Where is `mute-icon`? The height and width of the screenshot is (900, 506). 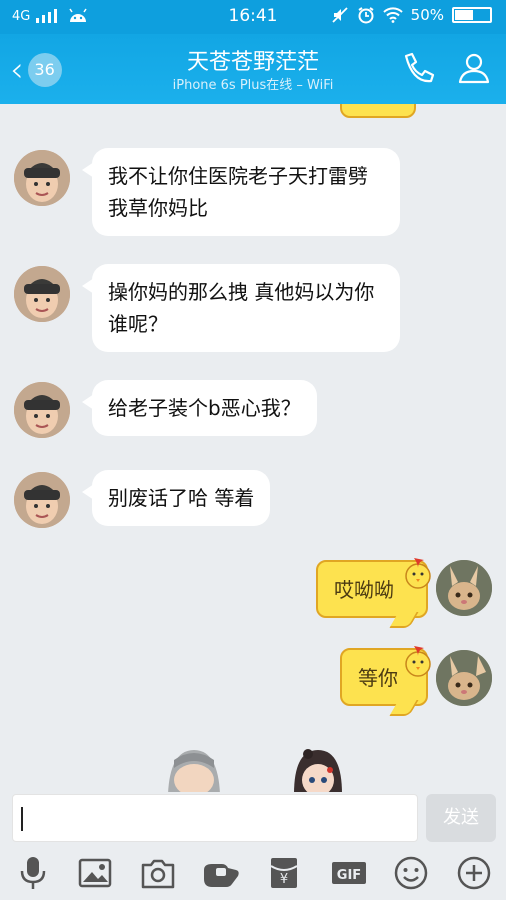 mute-icon is located at coordinates (340, 15).